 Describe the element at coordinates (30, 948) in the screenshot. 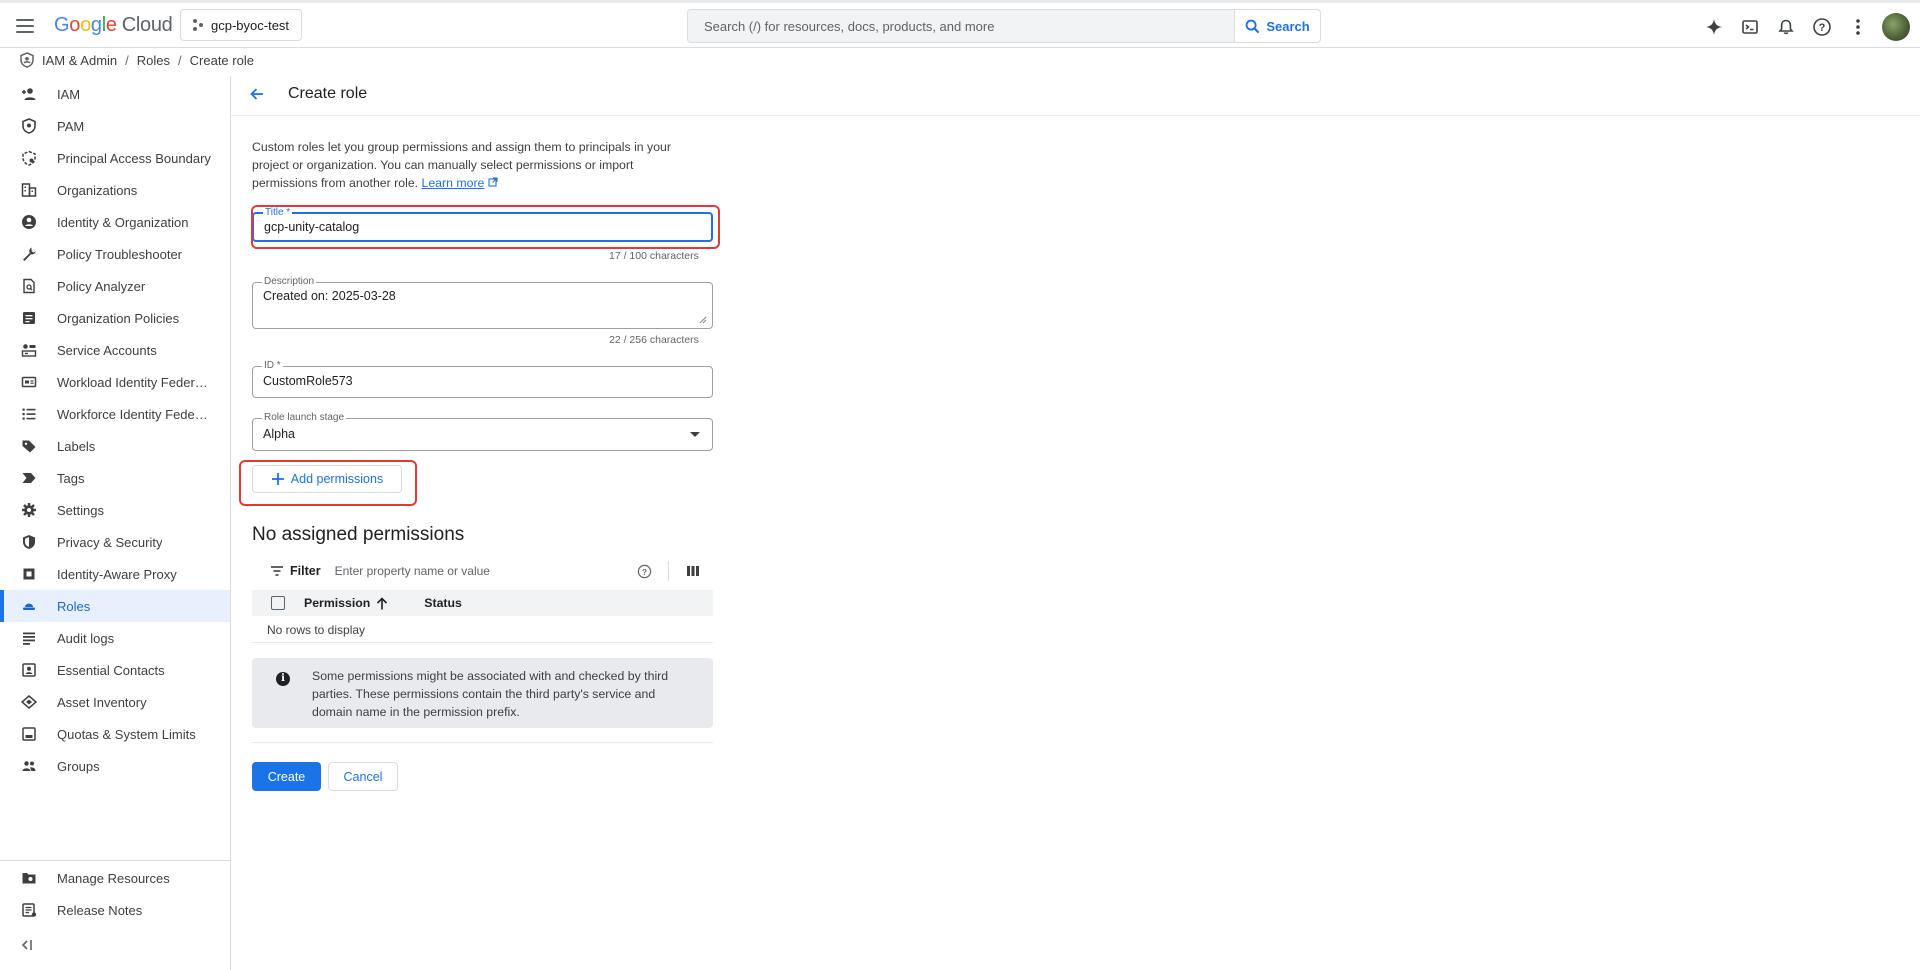

I see `collapse-sidebar-icon` at that location.